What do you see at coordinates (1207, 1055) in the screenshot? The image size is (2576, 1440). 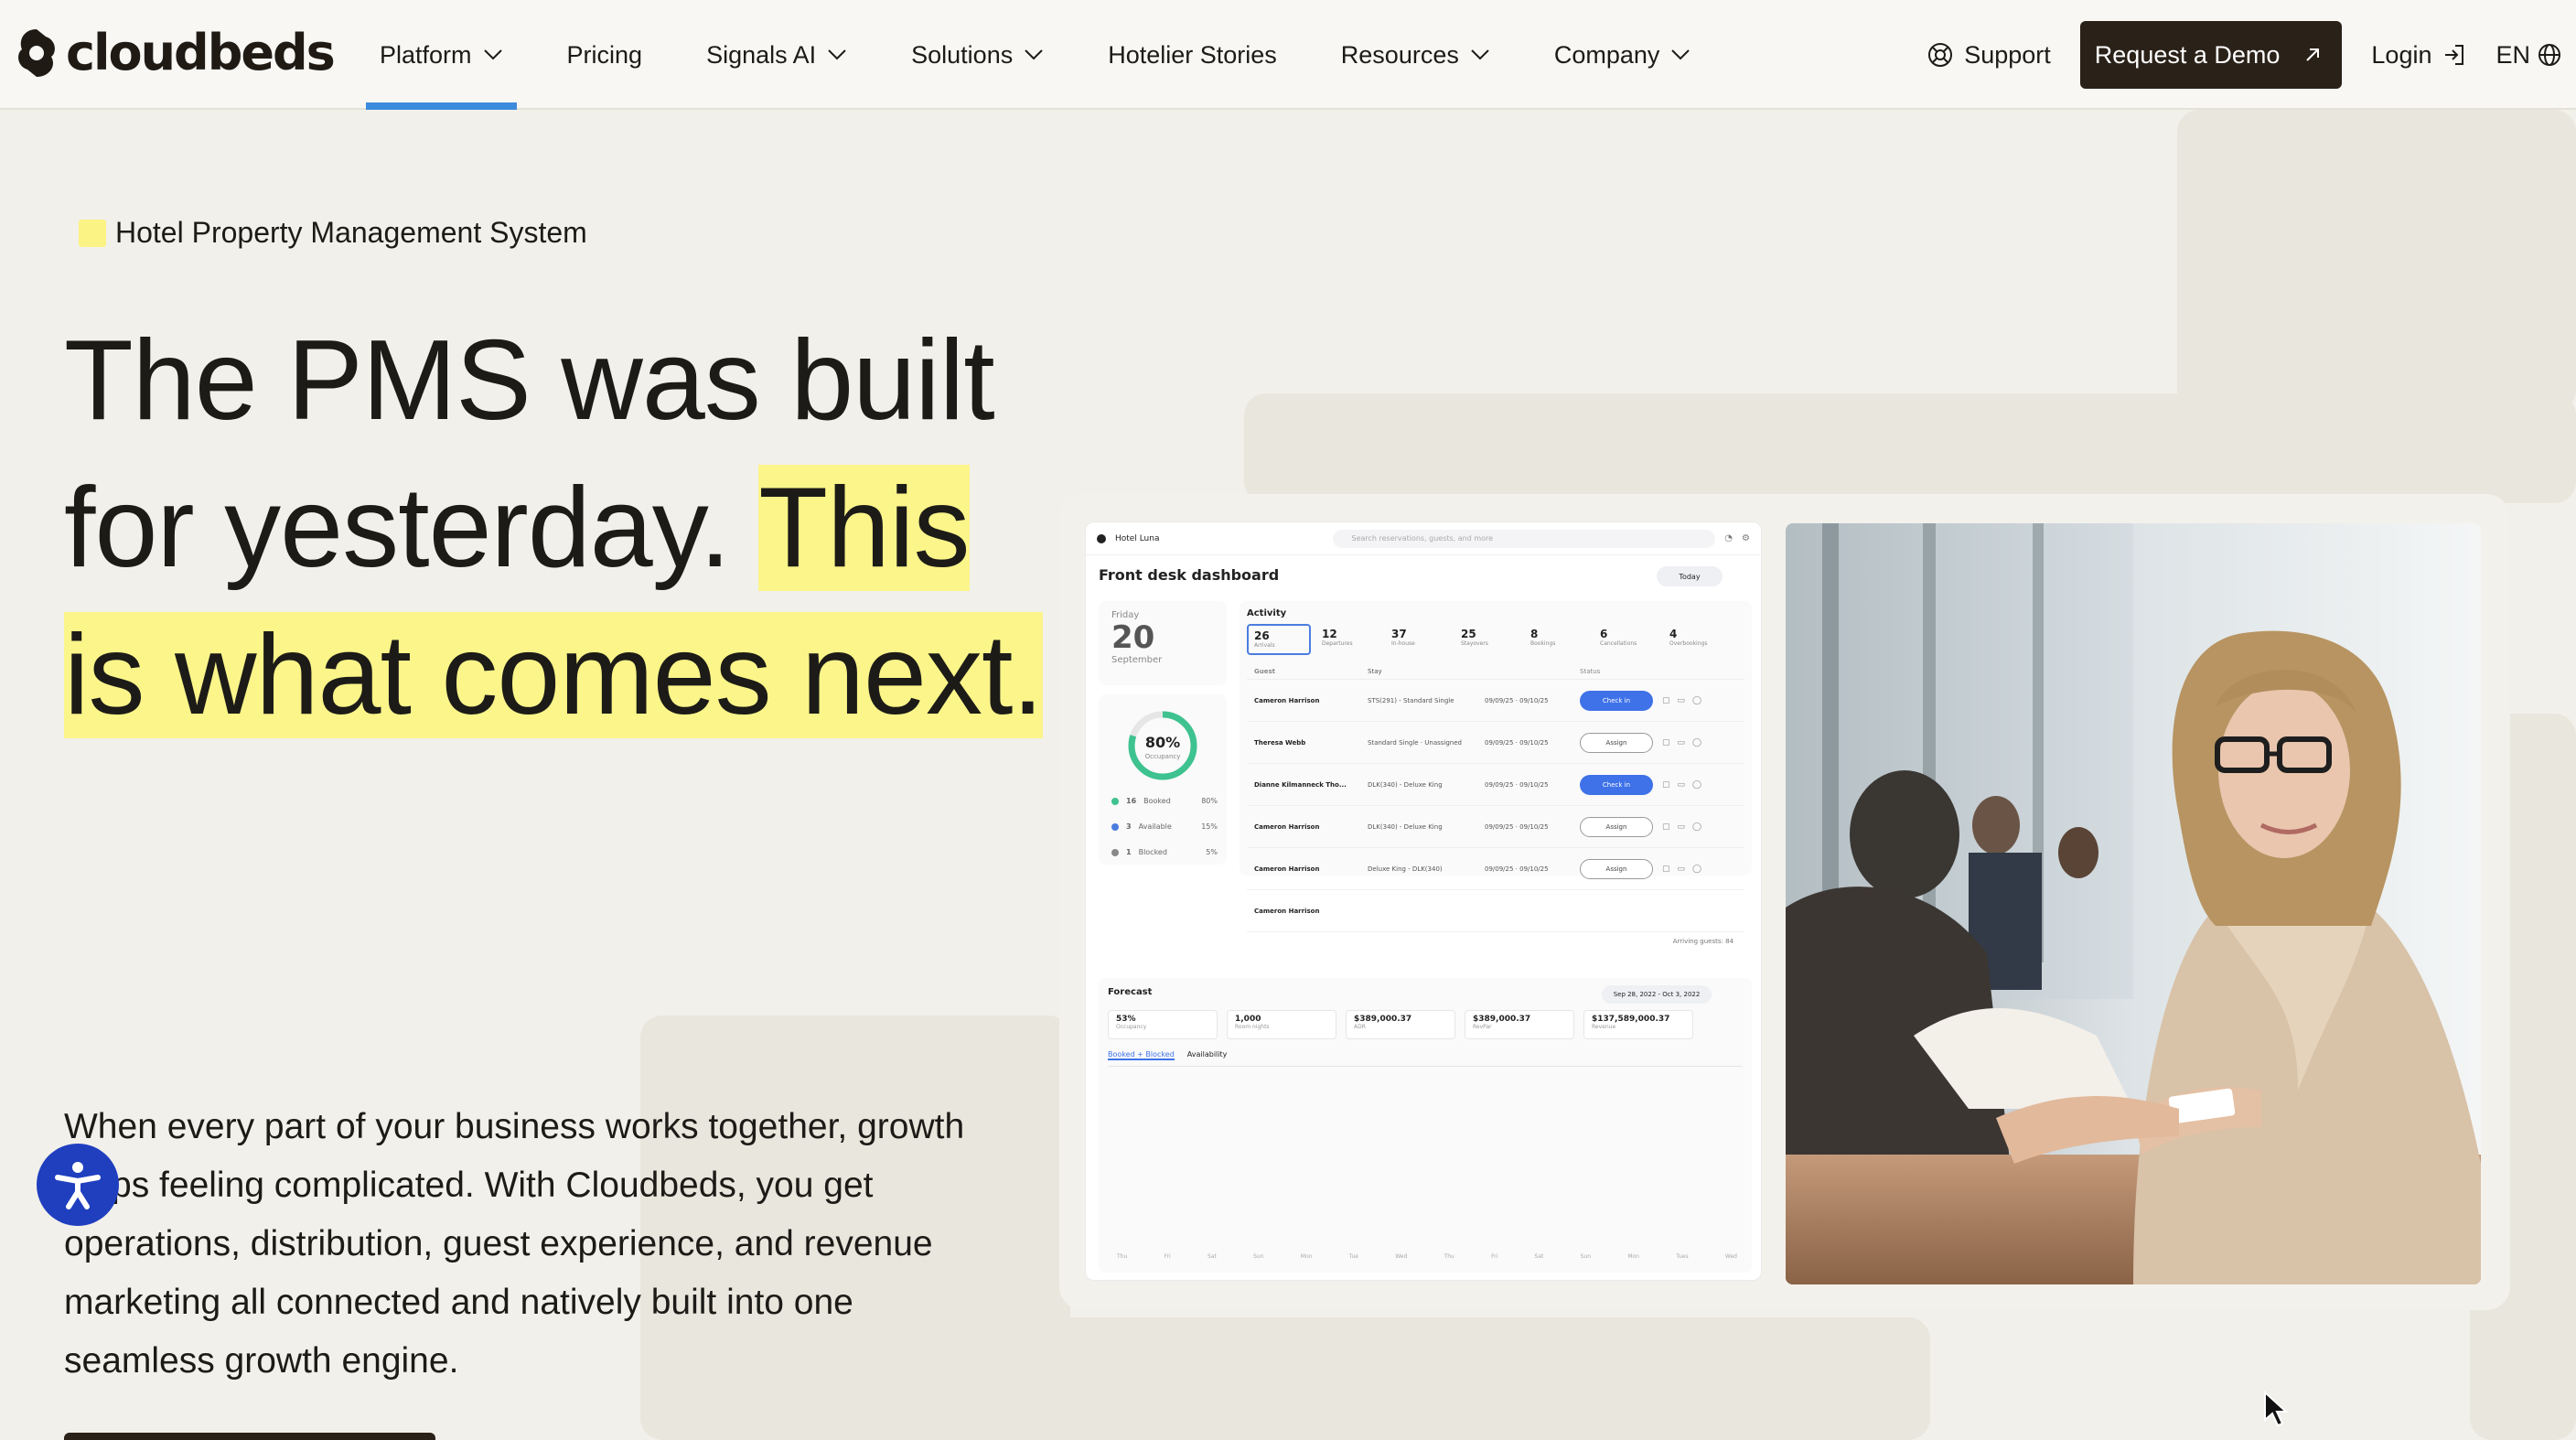 I see `forecast-tab: Availability` at bounding box center [1207, 1055].